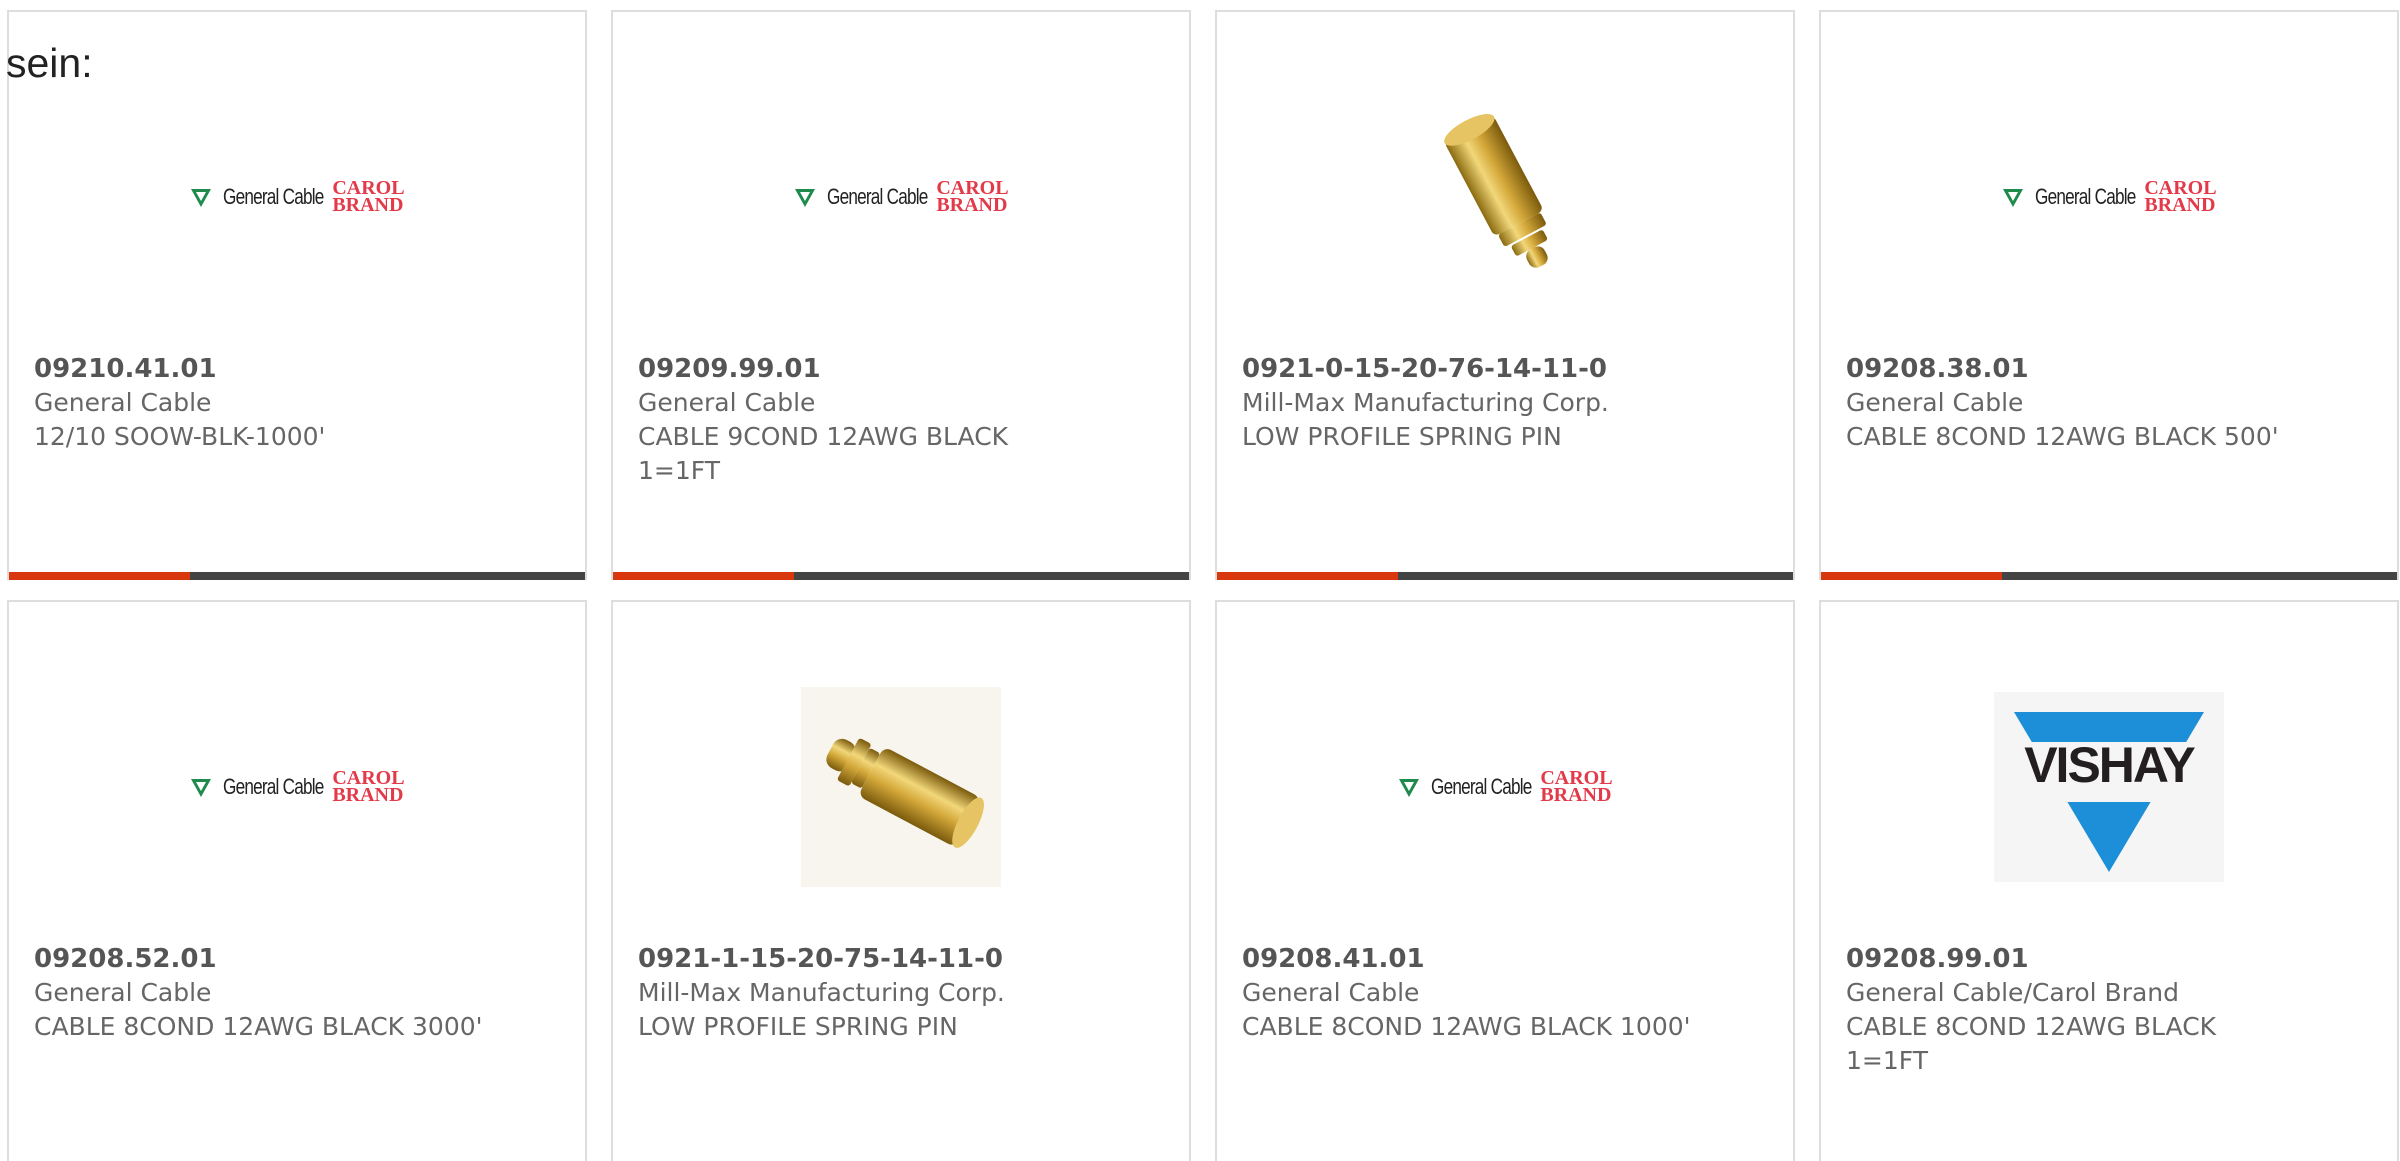 Image resolution: width=2400 pixels, height=1161 pixels. What do you see at coordinates (1507, 369) in the screenshot?
I see `part-number-link: 0921-0-15-20-76-14-11-0` at bounding box center [1507, 369].